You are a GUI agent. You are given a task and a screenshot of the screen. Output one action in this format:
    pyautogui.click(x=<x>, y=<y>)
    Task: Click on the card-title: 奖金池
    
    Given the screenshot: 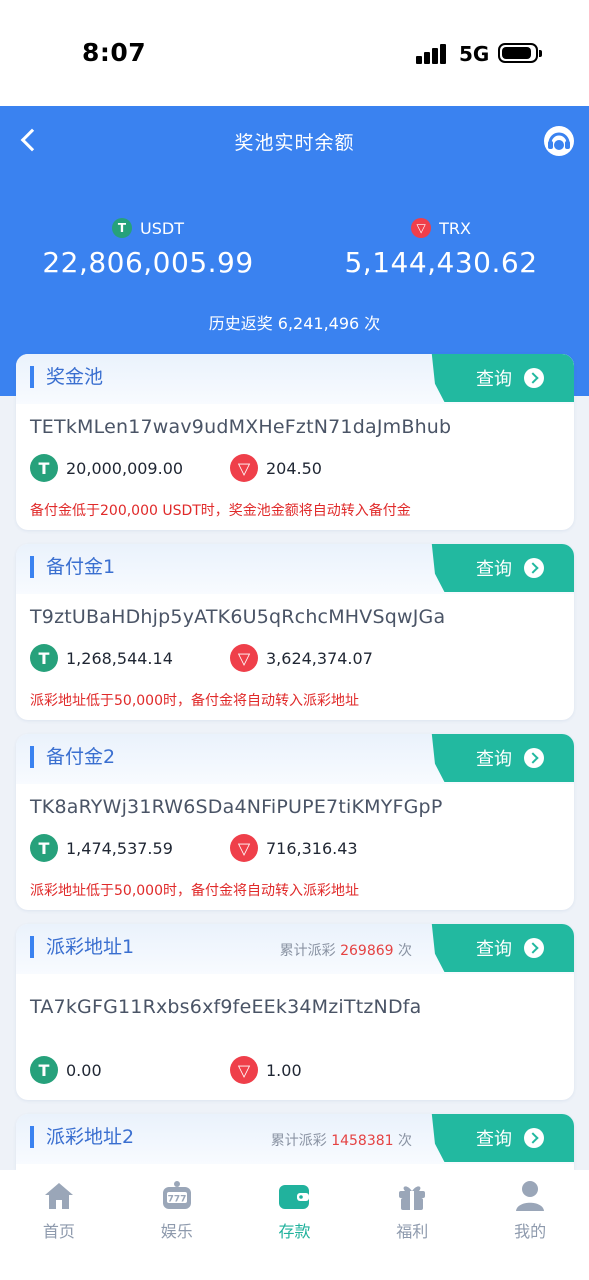 What is the action you would take?
    pyautogui.click(x=66, y=377)
    